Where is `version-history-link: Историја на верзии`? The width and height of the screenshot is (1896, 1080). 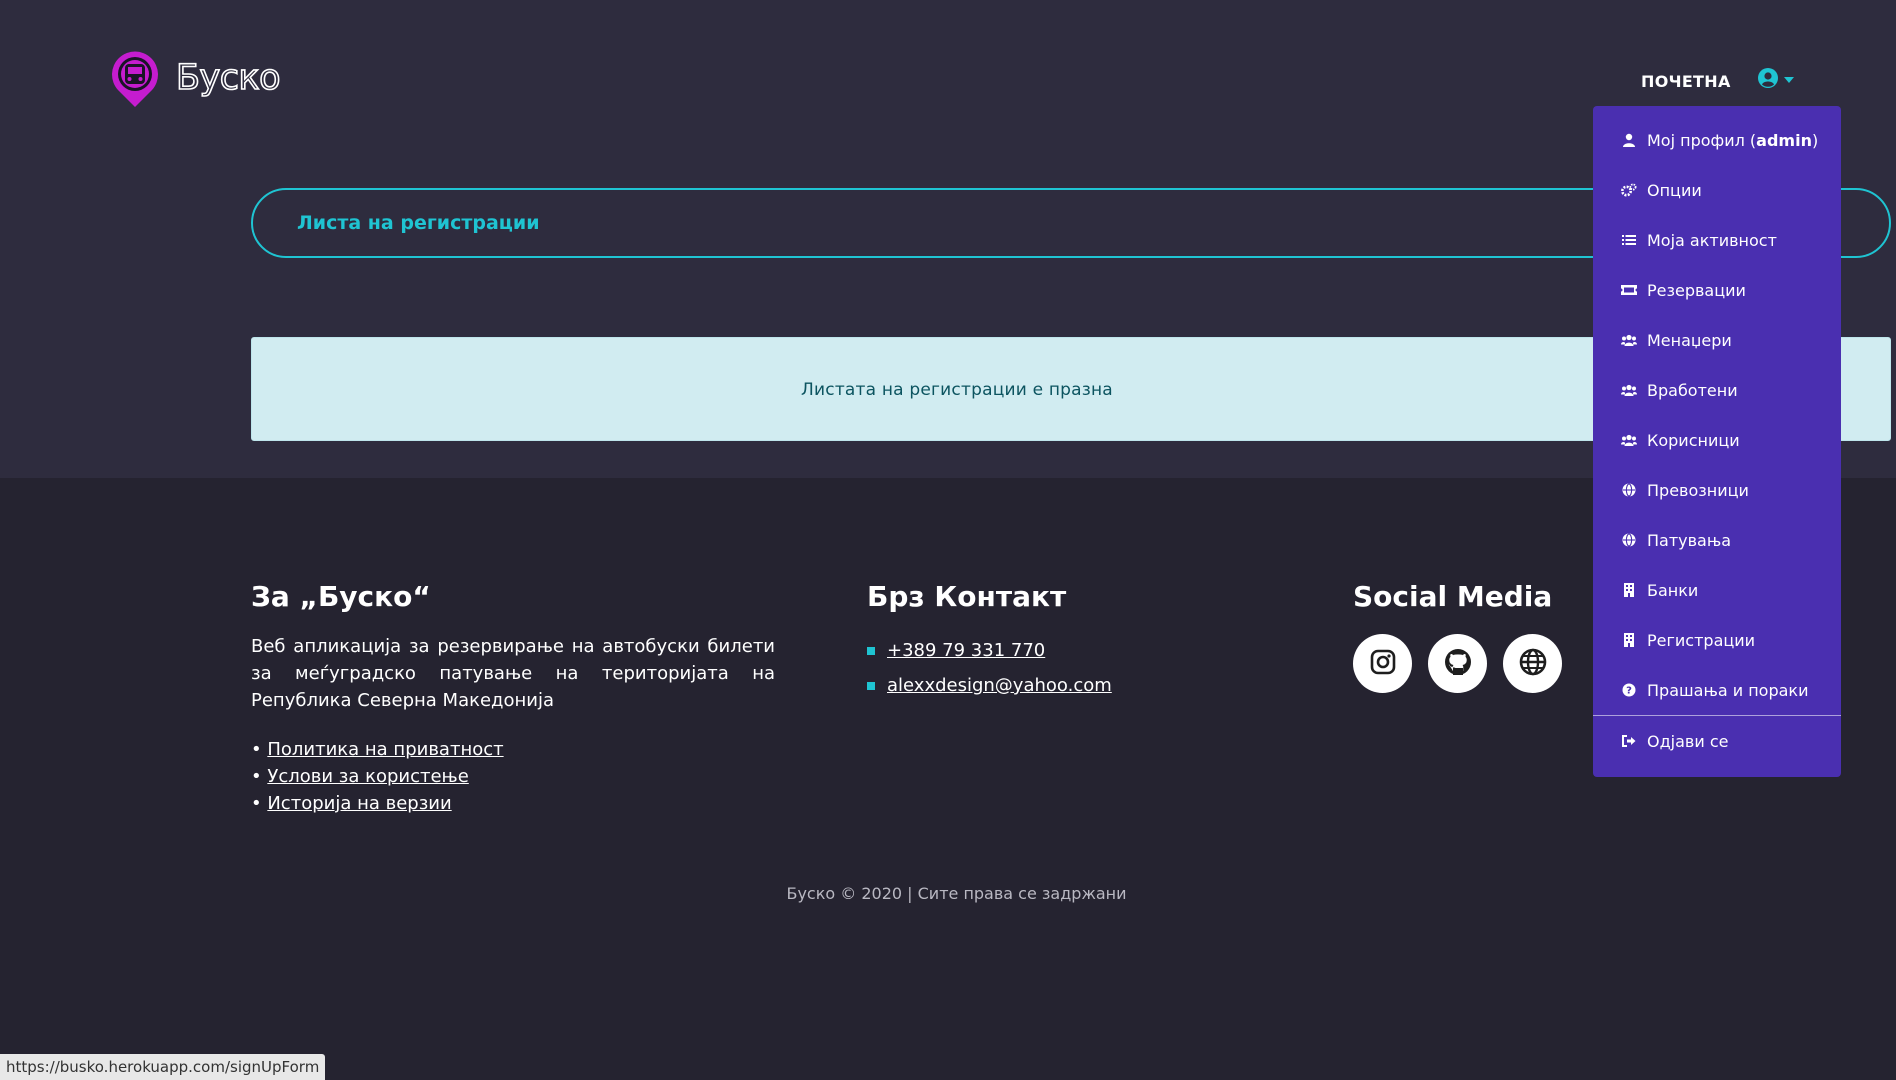
version-history-link: Историја на верзии is located at coordinates (359, 803).